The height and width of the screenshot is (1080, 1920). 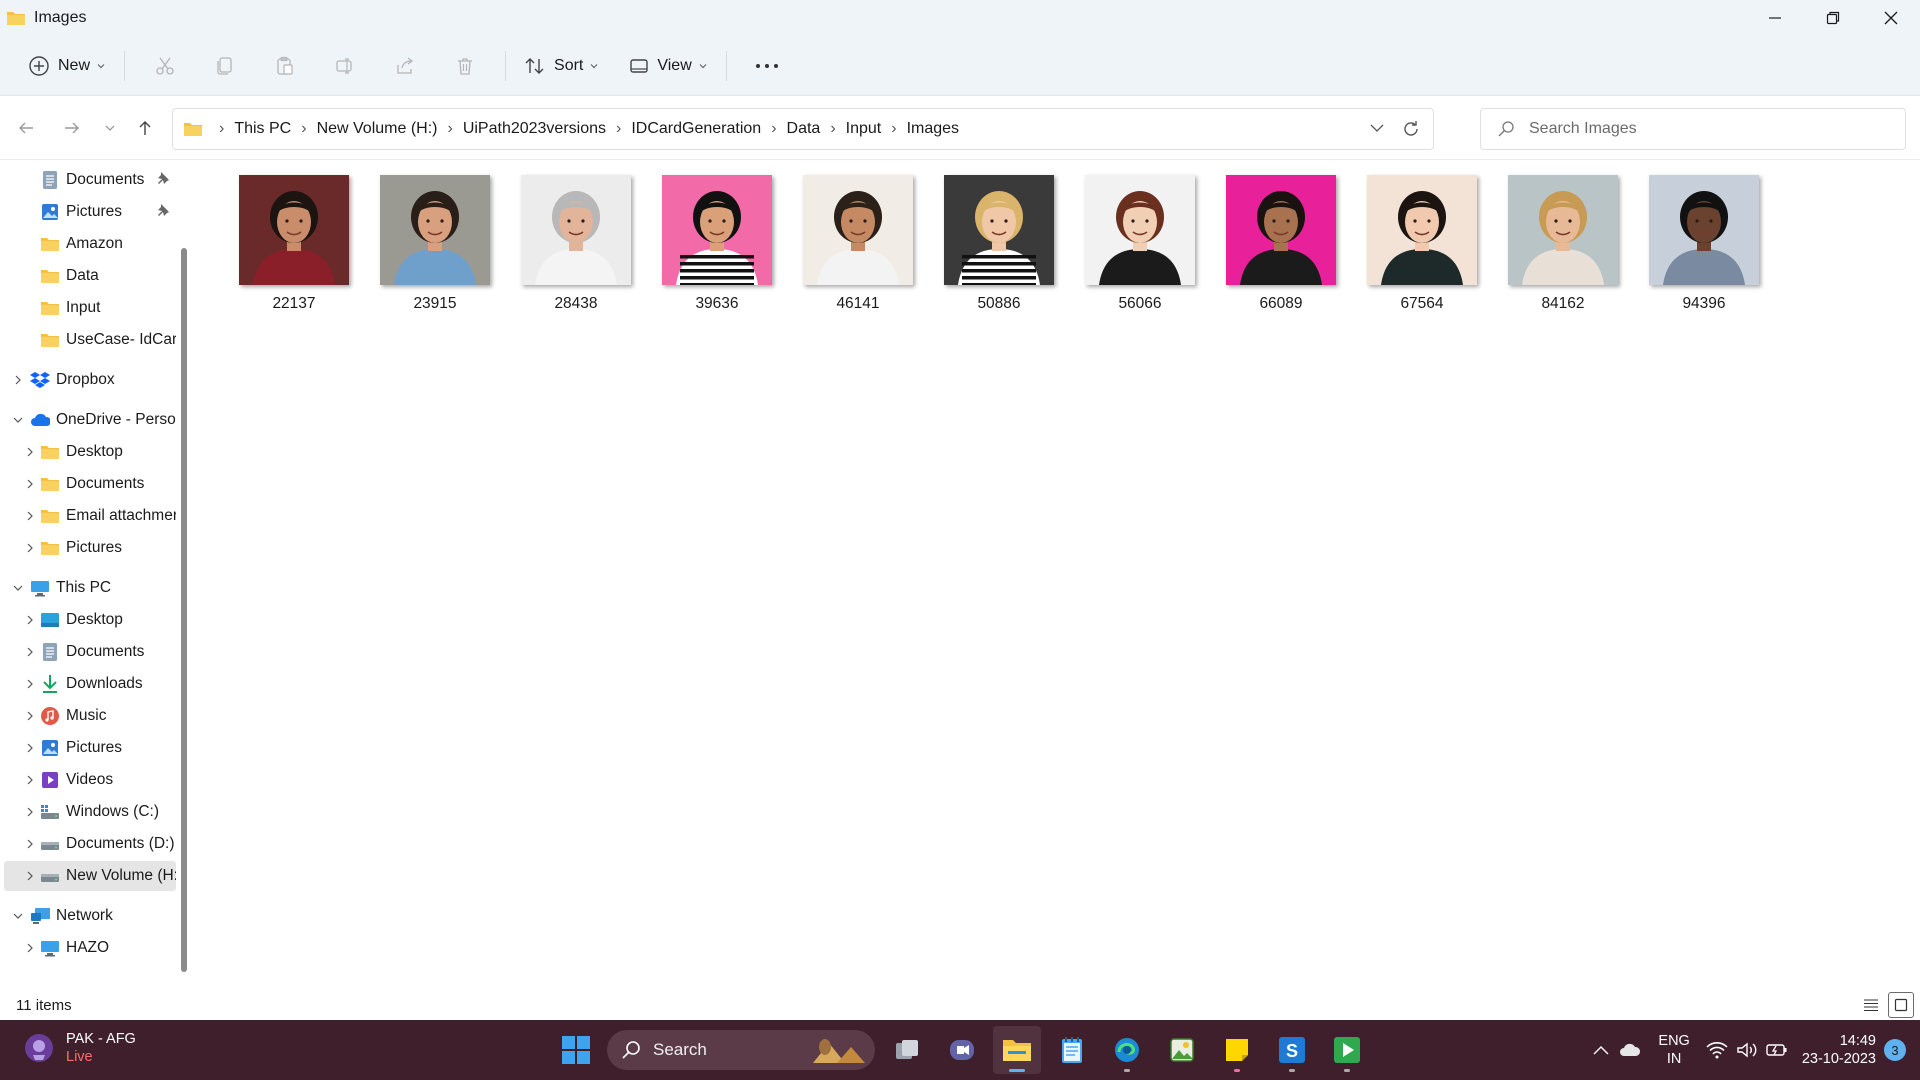 What do you see at coordinates (90, 244) in the screenshot?
I see `sidebar-item-amazon: Amazon` at bounding box center [90, 244].